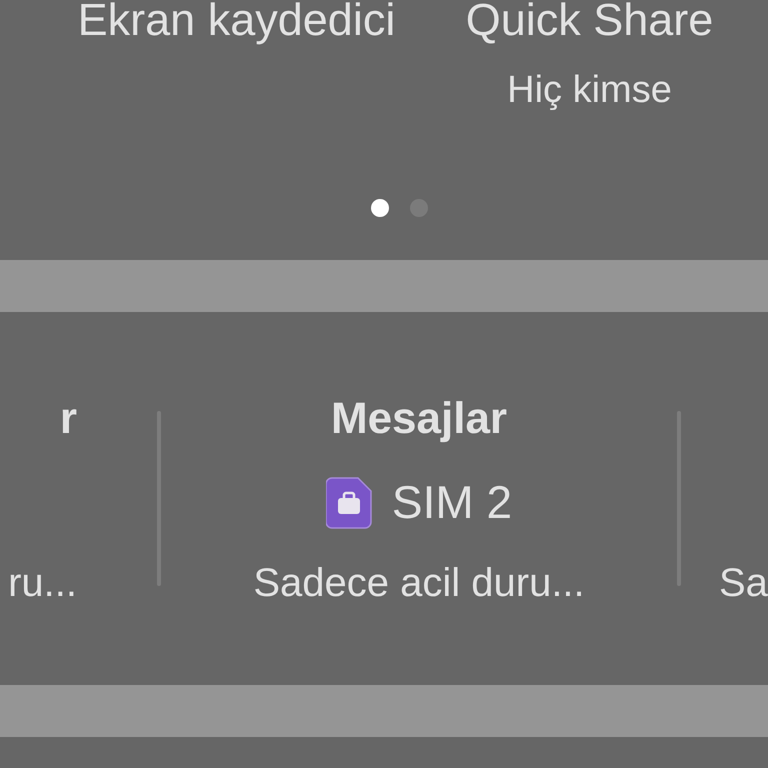  What do you see at coordinates (452, 502) in the screenshot?
I see `sim-label: SIM 2` at bounding box center [452, 502].